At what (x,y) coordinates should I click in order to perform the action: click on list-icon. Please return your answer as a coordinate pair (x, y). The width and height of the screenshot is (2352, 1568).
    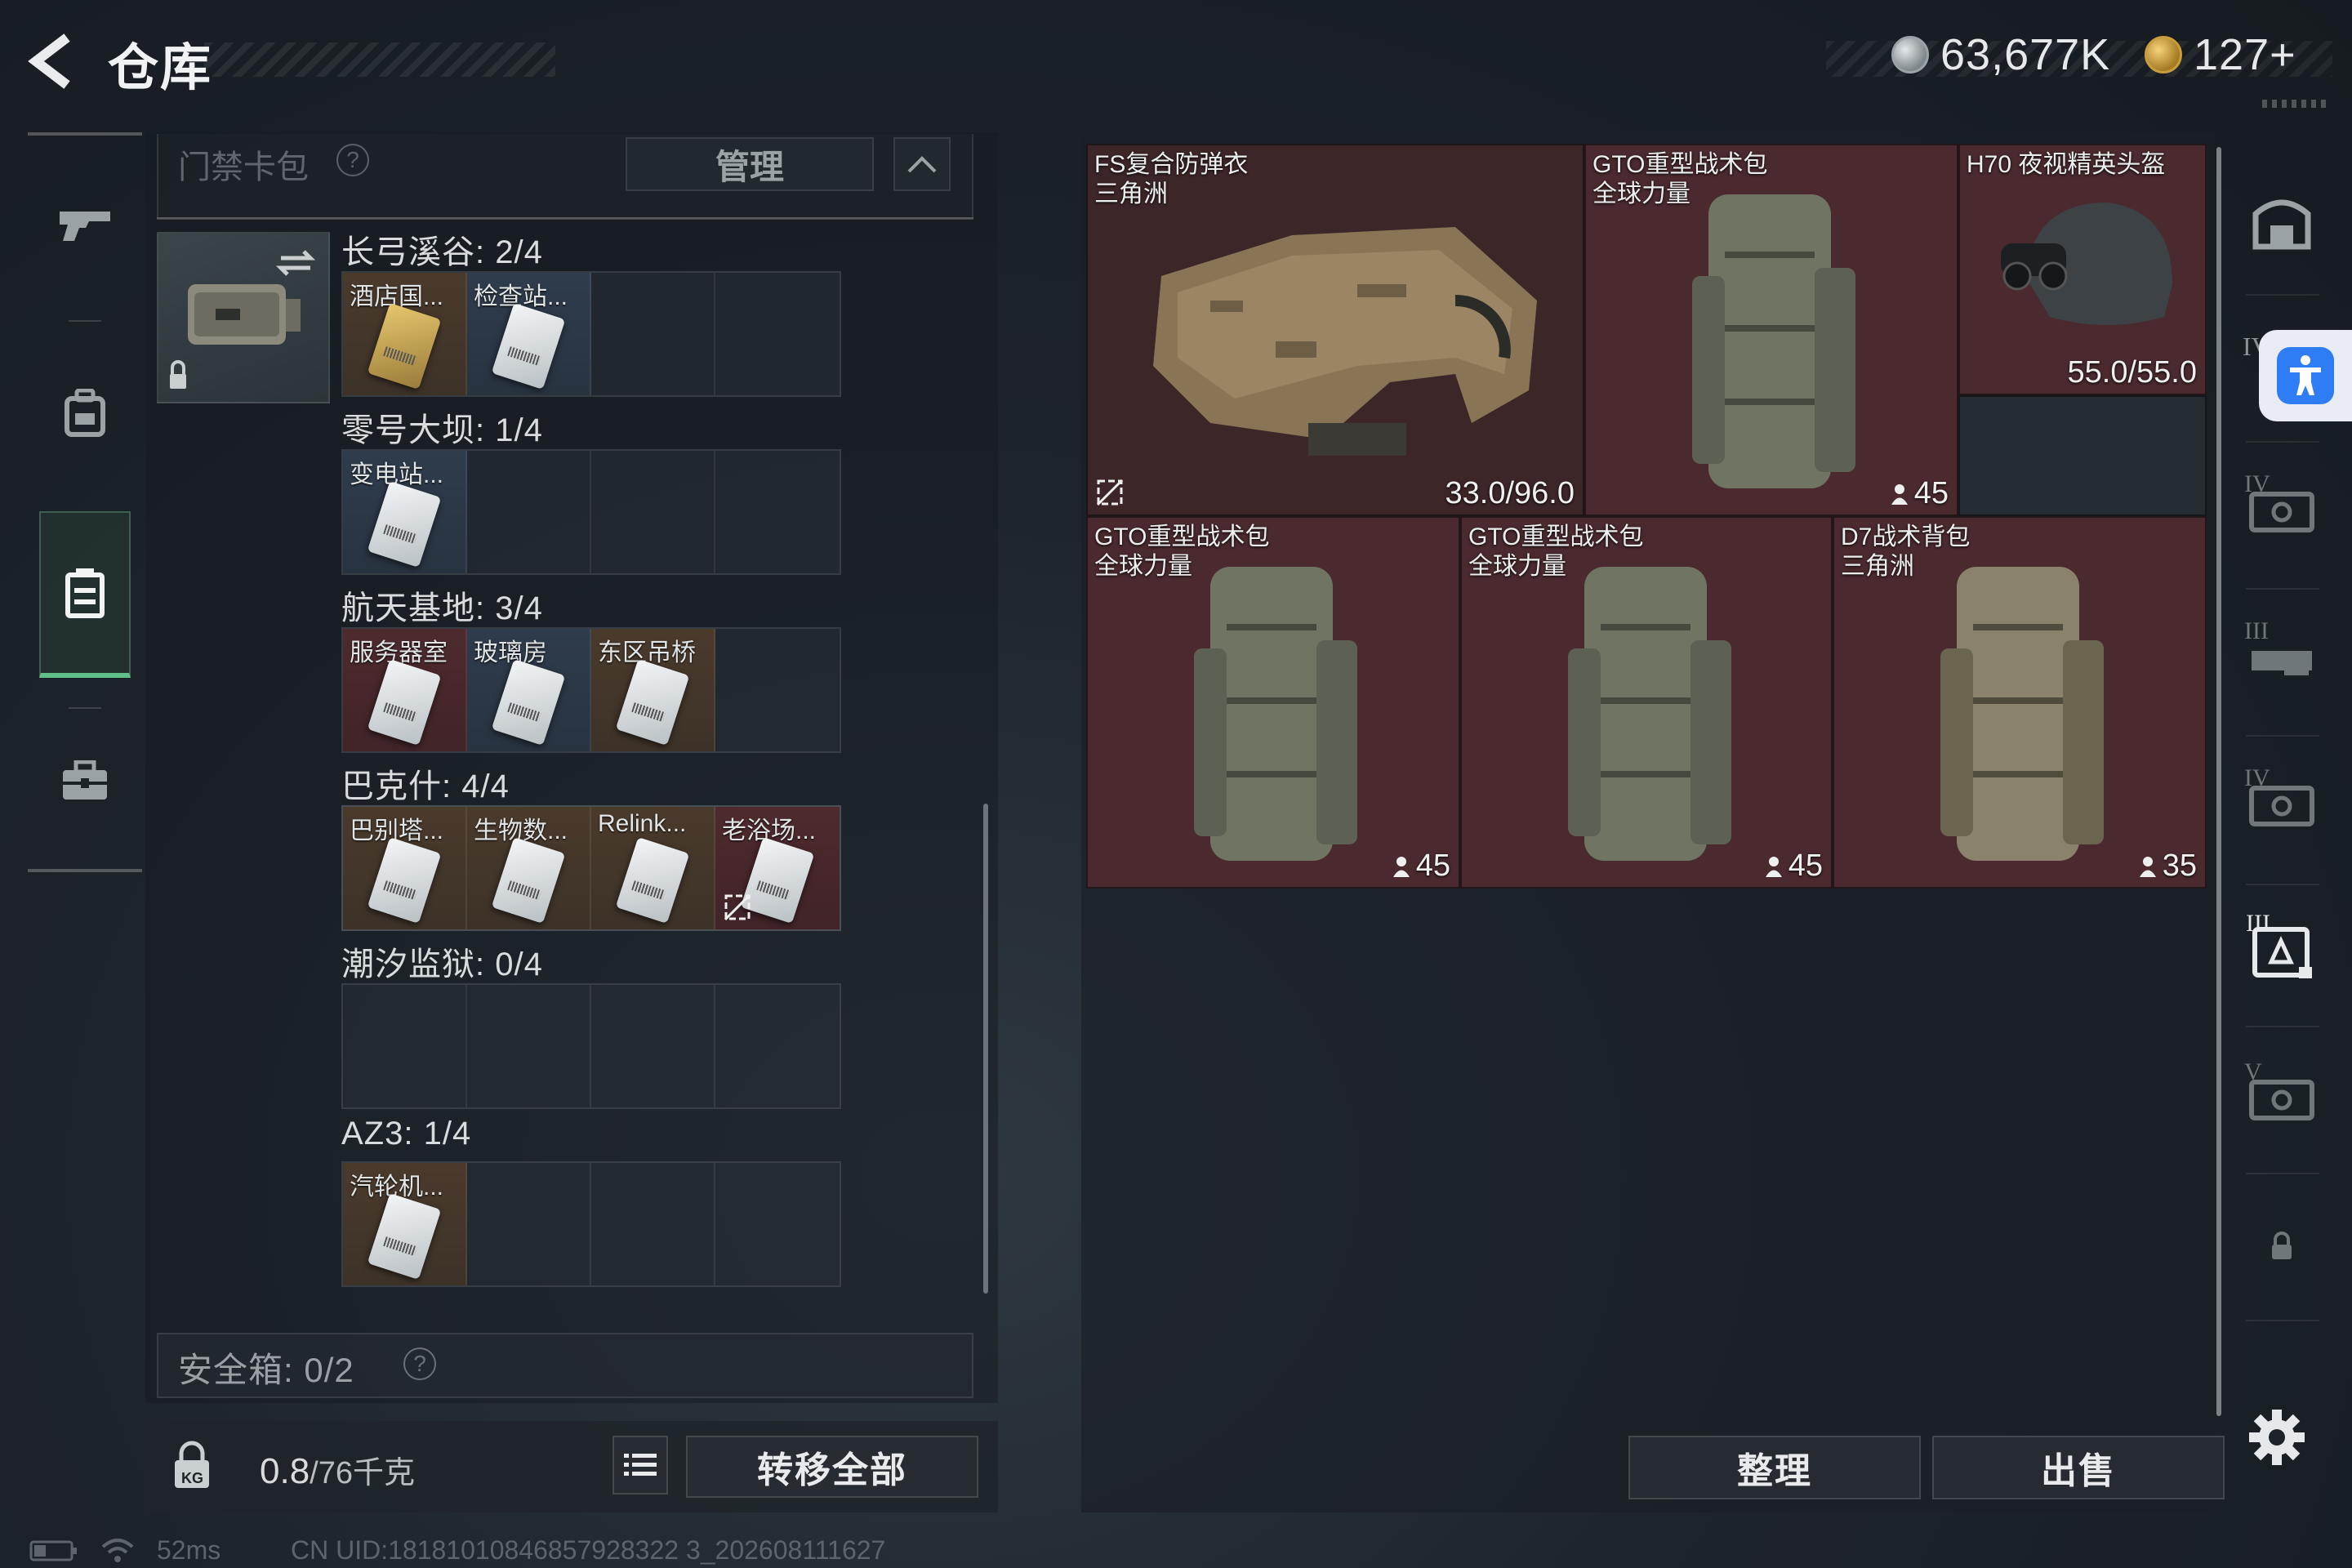
    Looking at the image, I should click on (640, 1465).